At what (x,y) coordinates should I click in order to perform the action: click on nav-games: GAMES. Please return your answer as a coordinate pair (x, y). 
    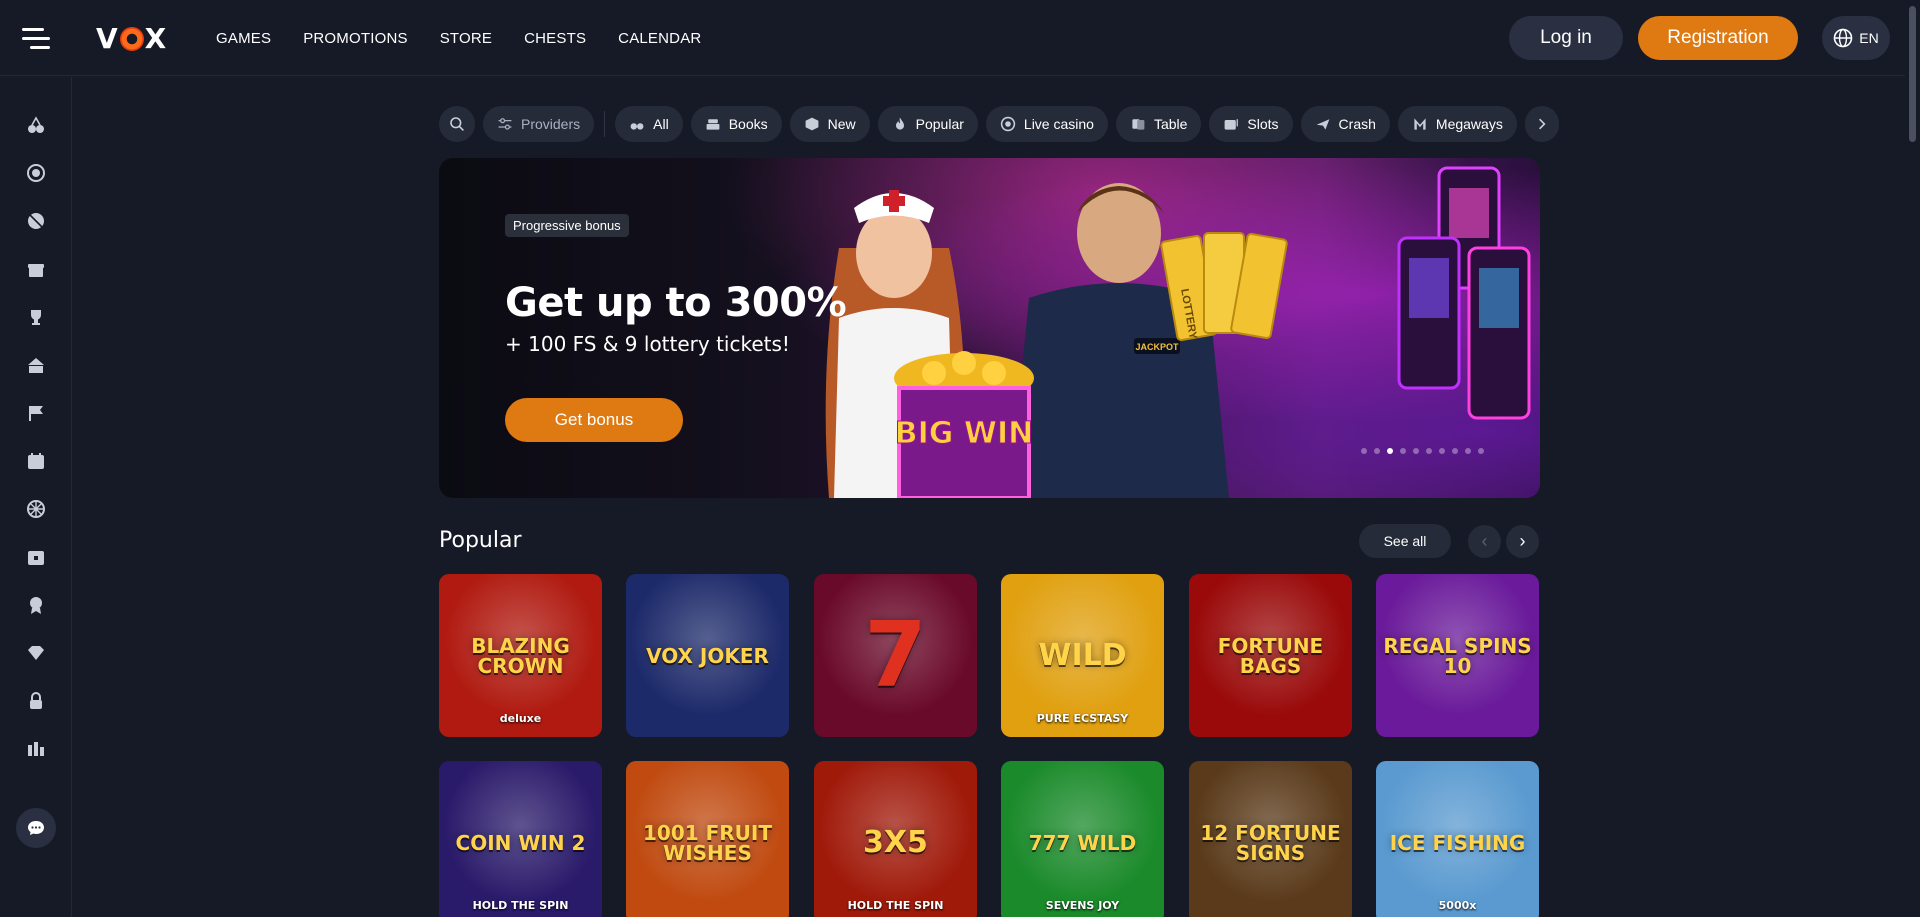
    Looking at the image, I should click on (243, 38).